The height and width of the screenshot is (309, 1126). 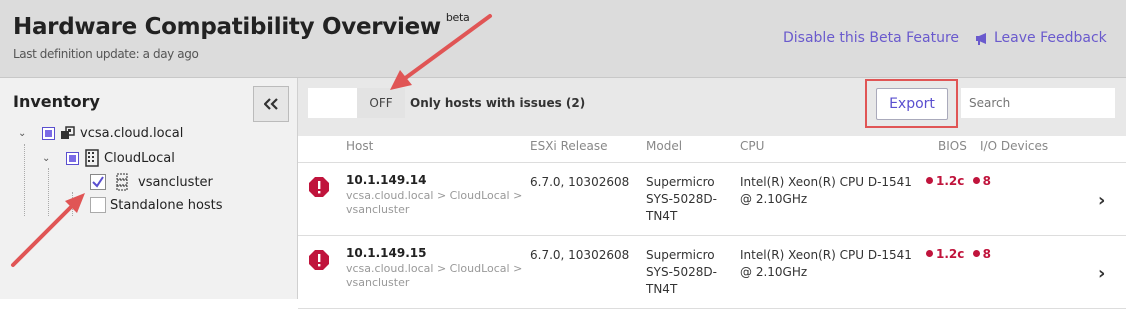 I want to click on checkmark-icon, so click(x=98, y=182).